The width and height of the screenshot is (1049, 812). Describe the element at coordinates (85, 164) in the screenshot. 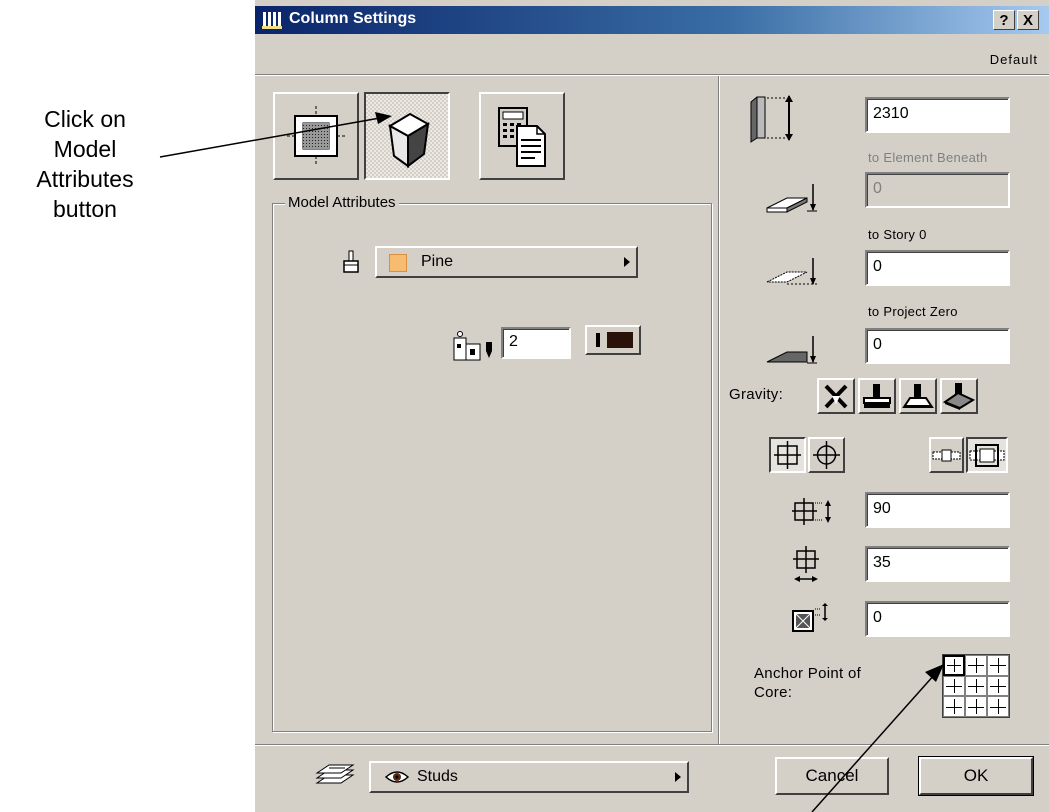

I see `annotation-text: Click on Model Attributes button` at that location.